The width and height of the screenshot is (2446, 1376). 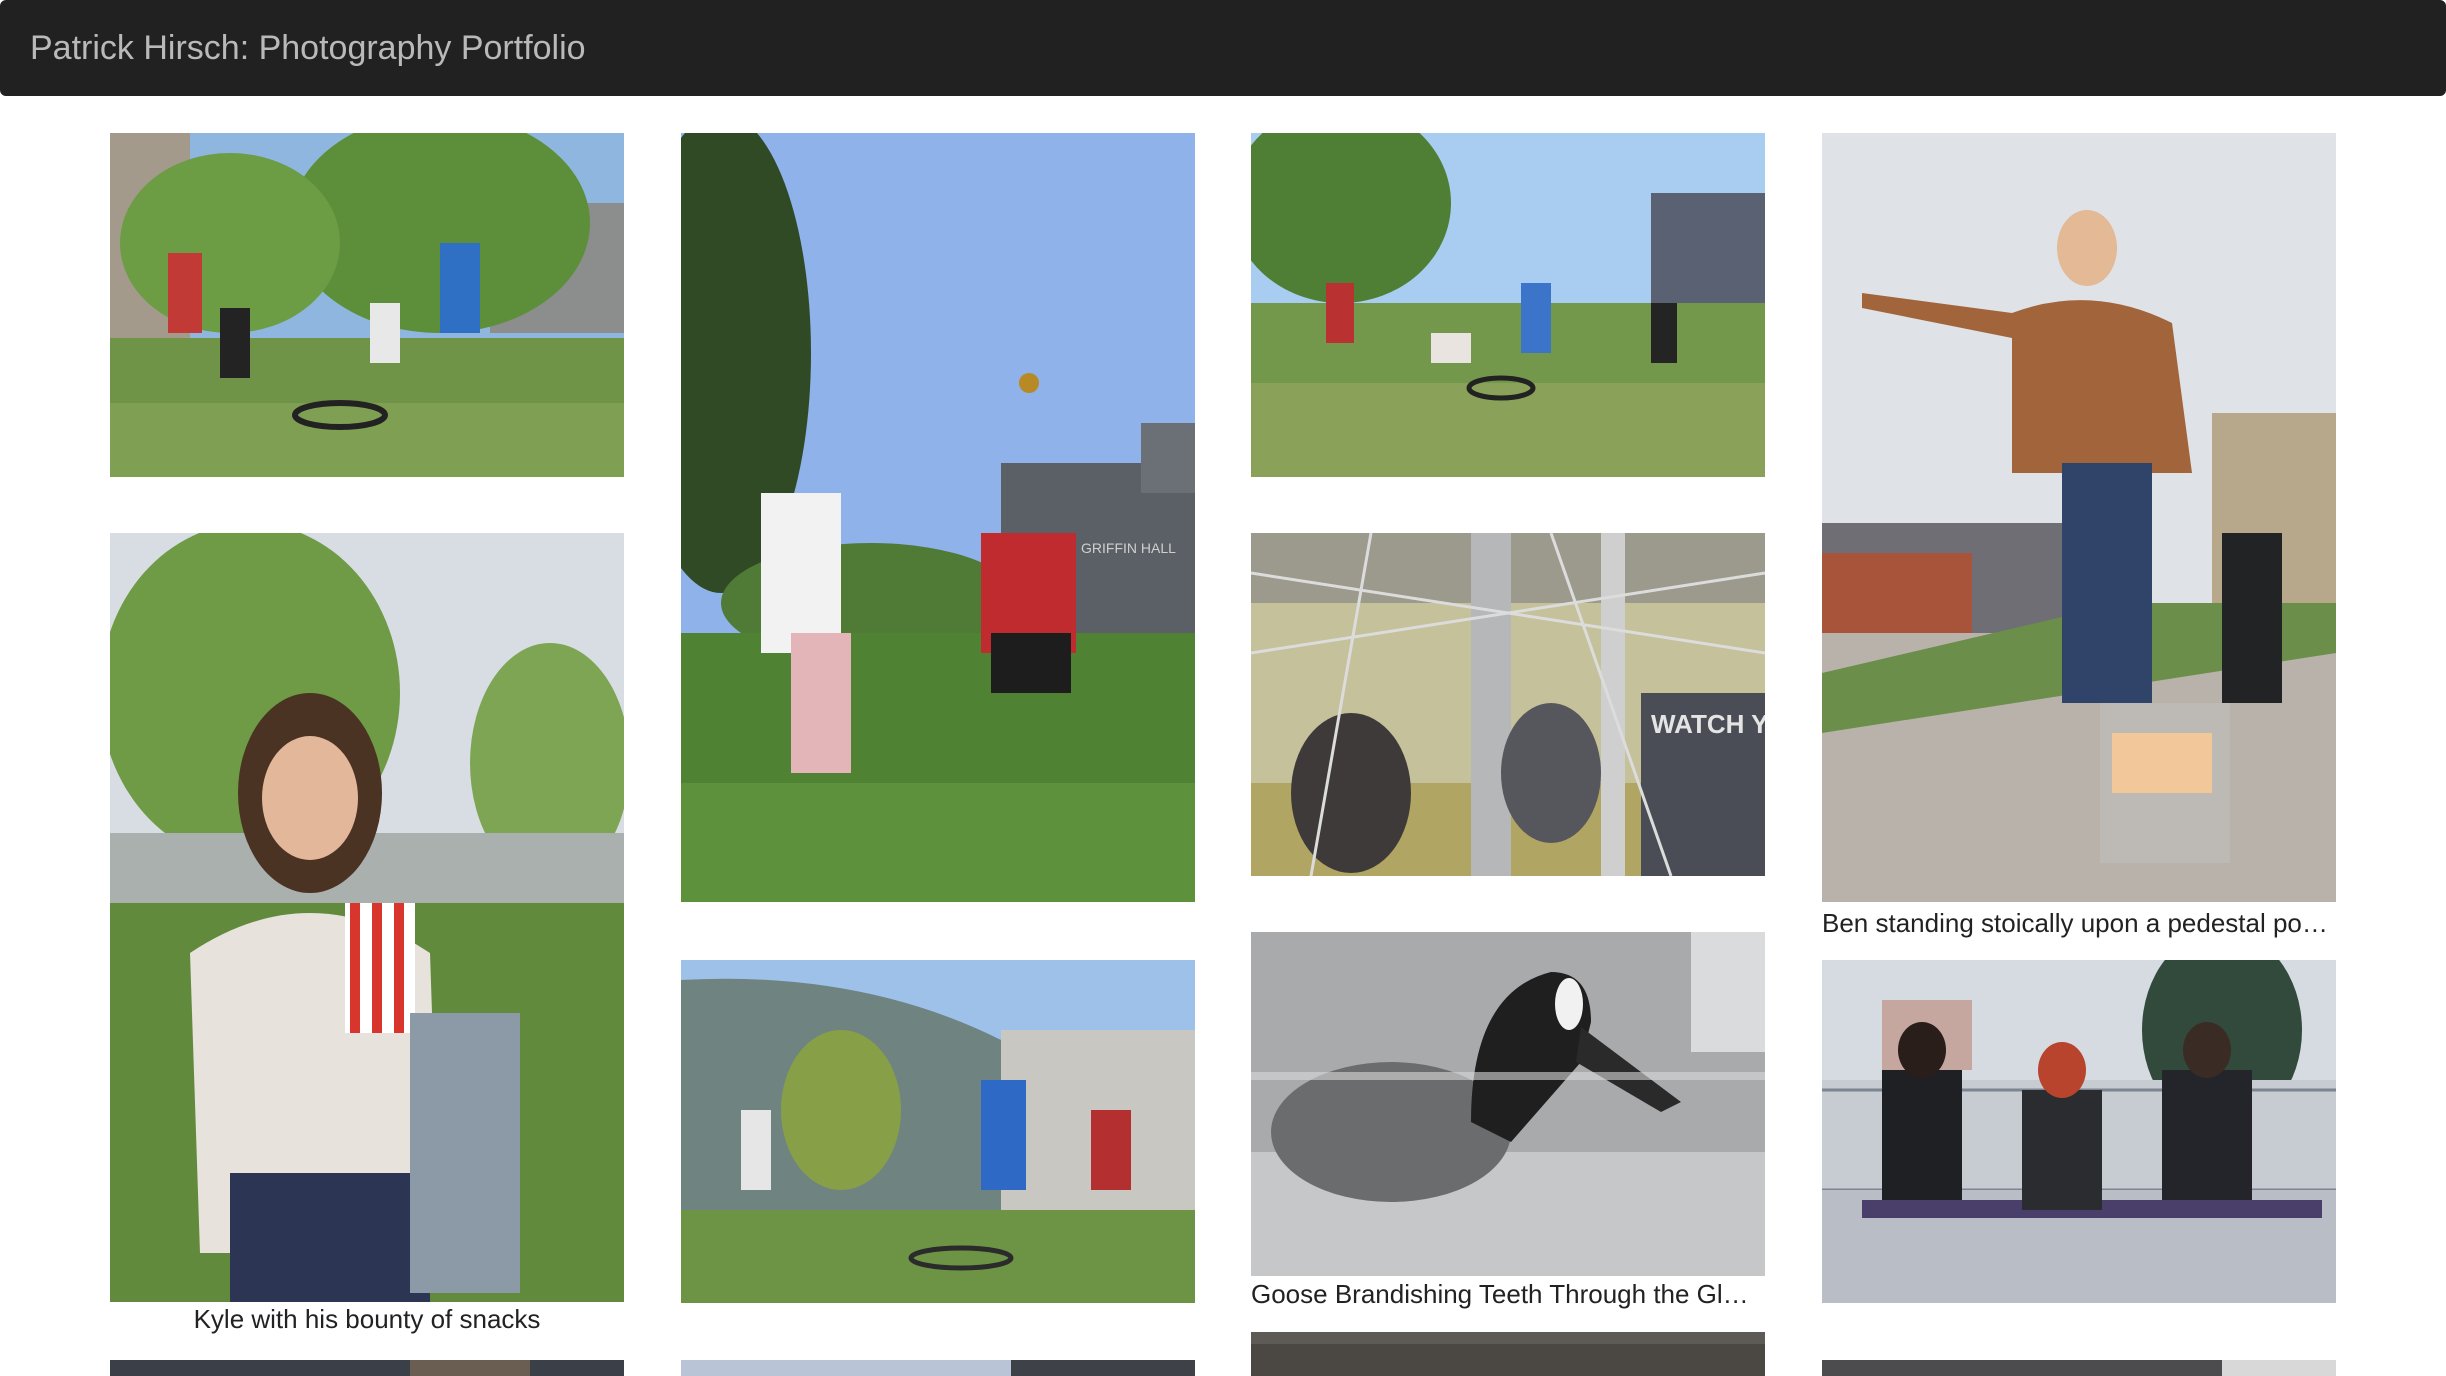 I want to click on photo-image: WATCH YOUR STEP, so click(x=1508, y=704).